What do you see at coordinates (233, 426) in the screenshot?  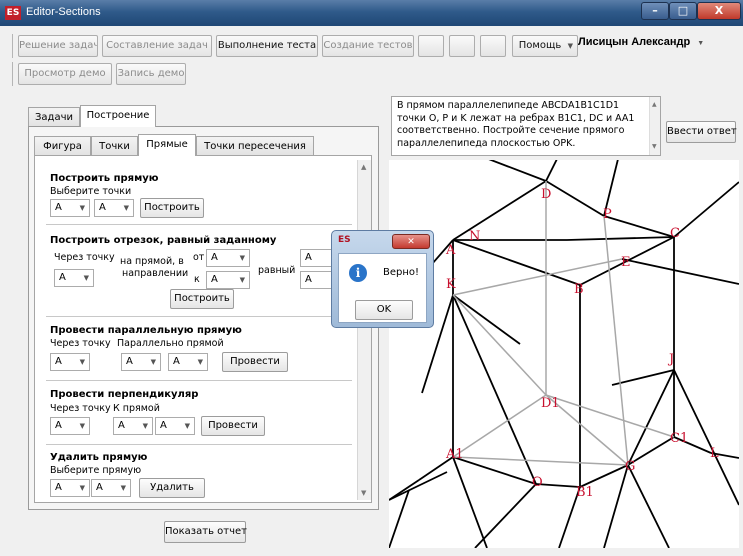 I see `draw-perpendicular-button: Провести` at bounding box center [233, 426].